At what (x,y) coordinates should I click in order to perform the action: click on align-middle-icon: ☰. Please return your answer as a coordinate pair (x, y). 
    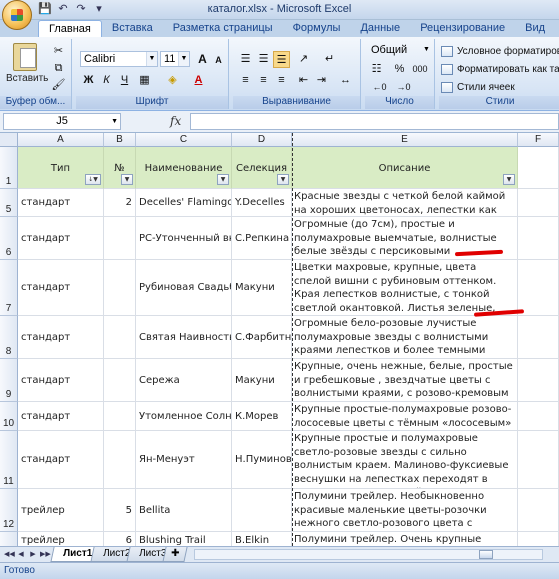
    Looking at the image, I should click on (263, 59).